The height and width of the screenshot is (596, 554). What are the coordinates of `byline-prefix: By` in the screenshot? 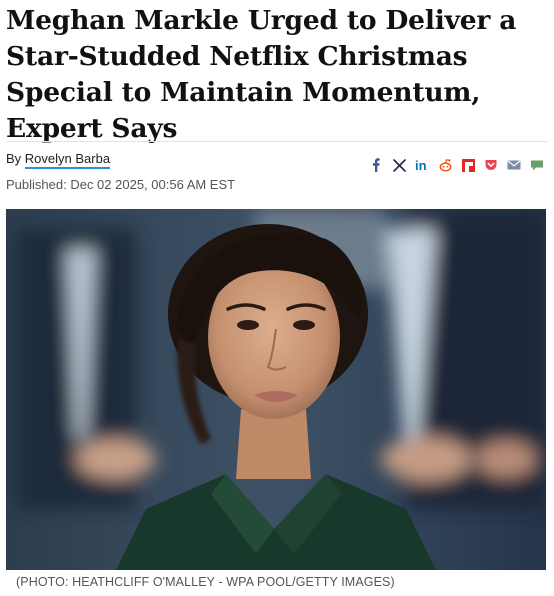 It's located at (14, 158).